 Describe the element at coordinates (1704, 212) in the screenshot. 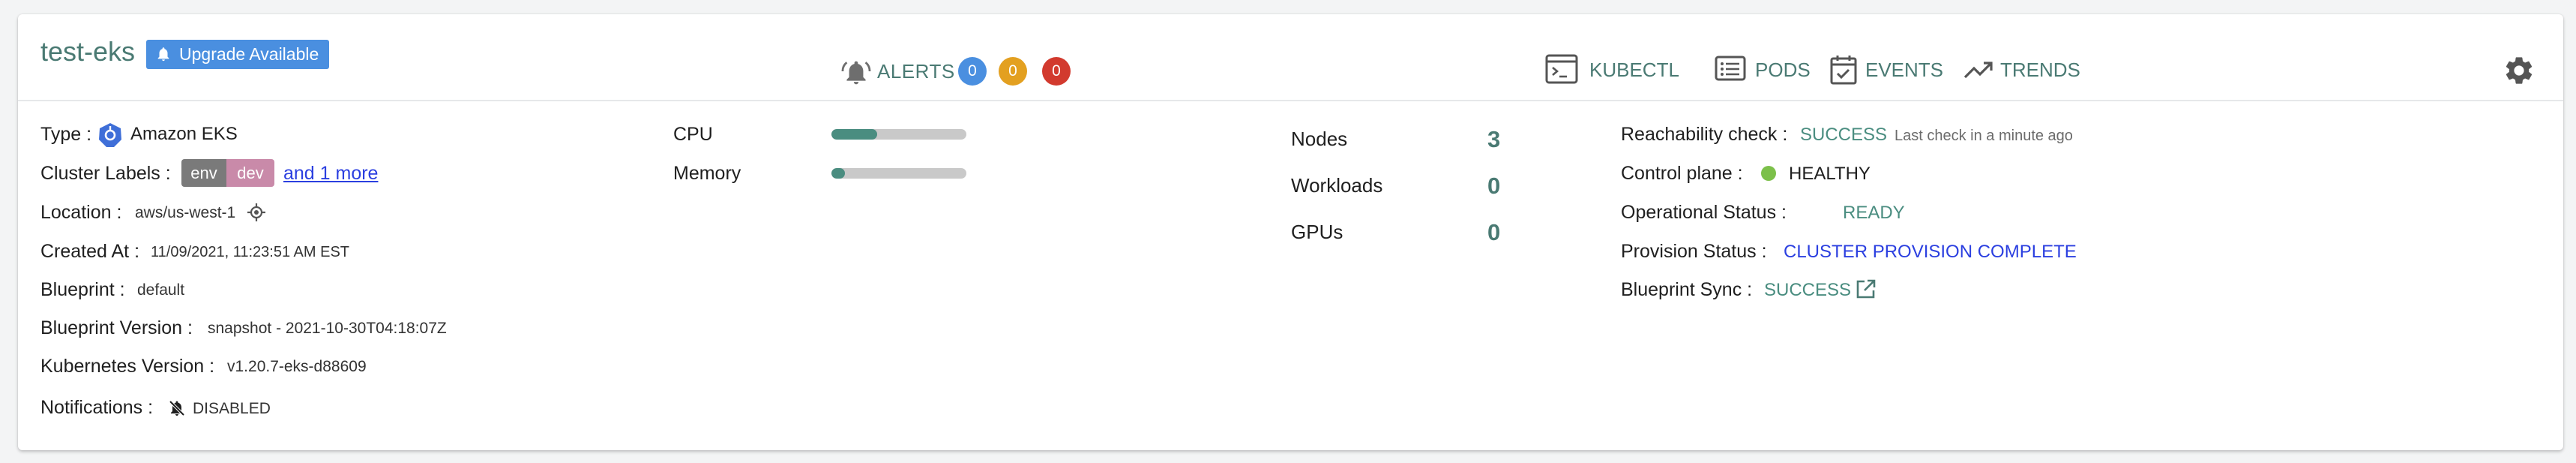

I see `operational-status-label: Operational Status :` at that location.